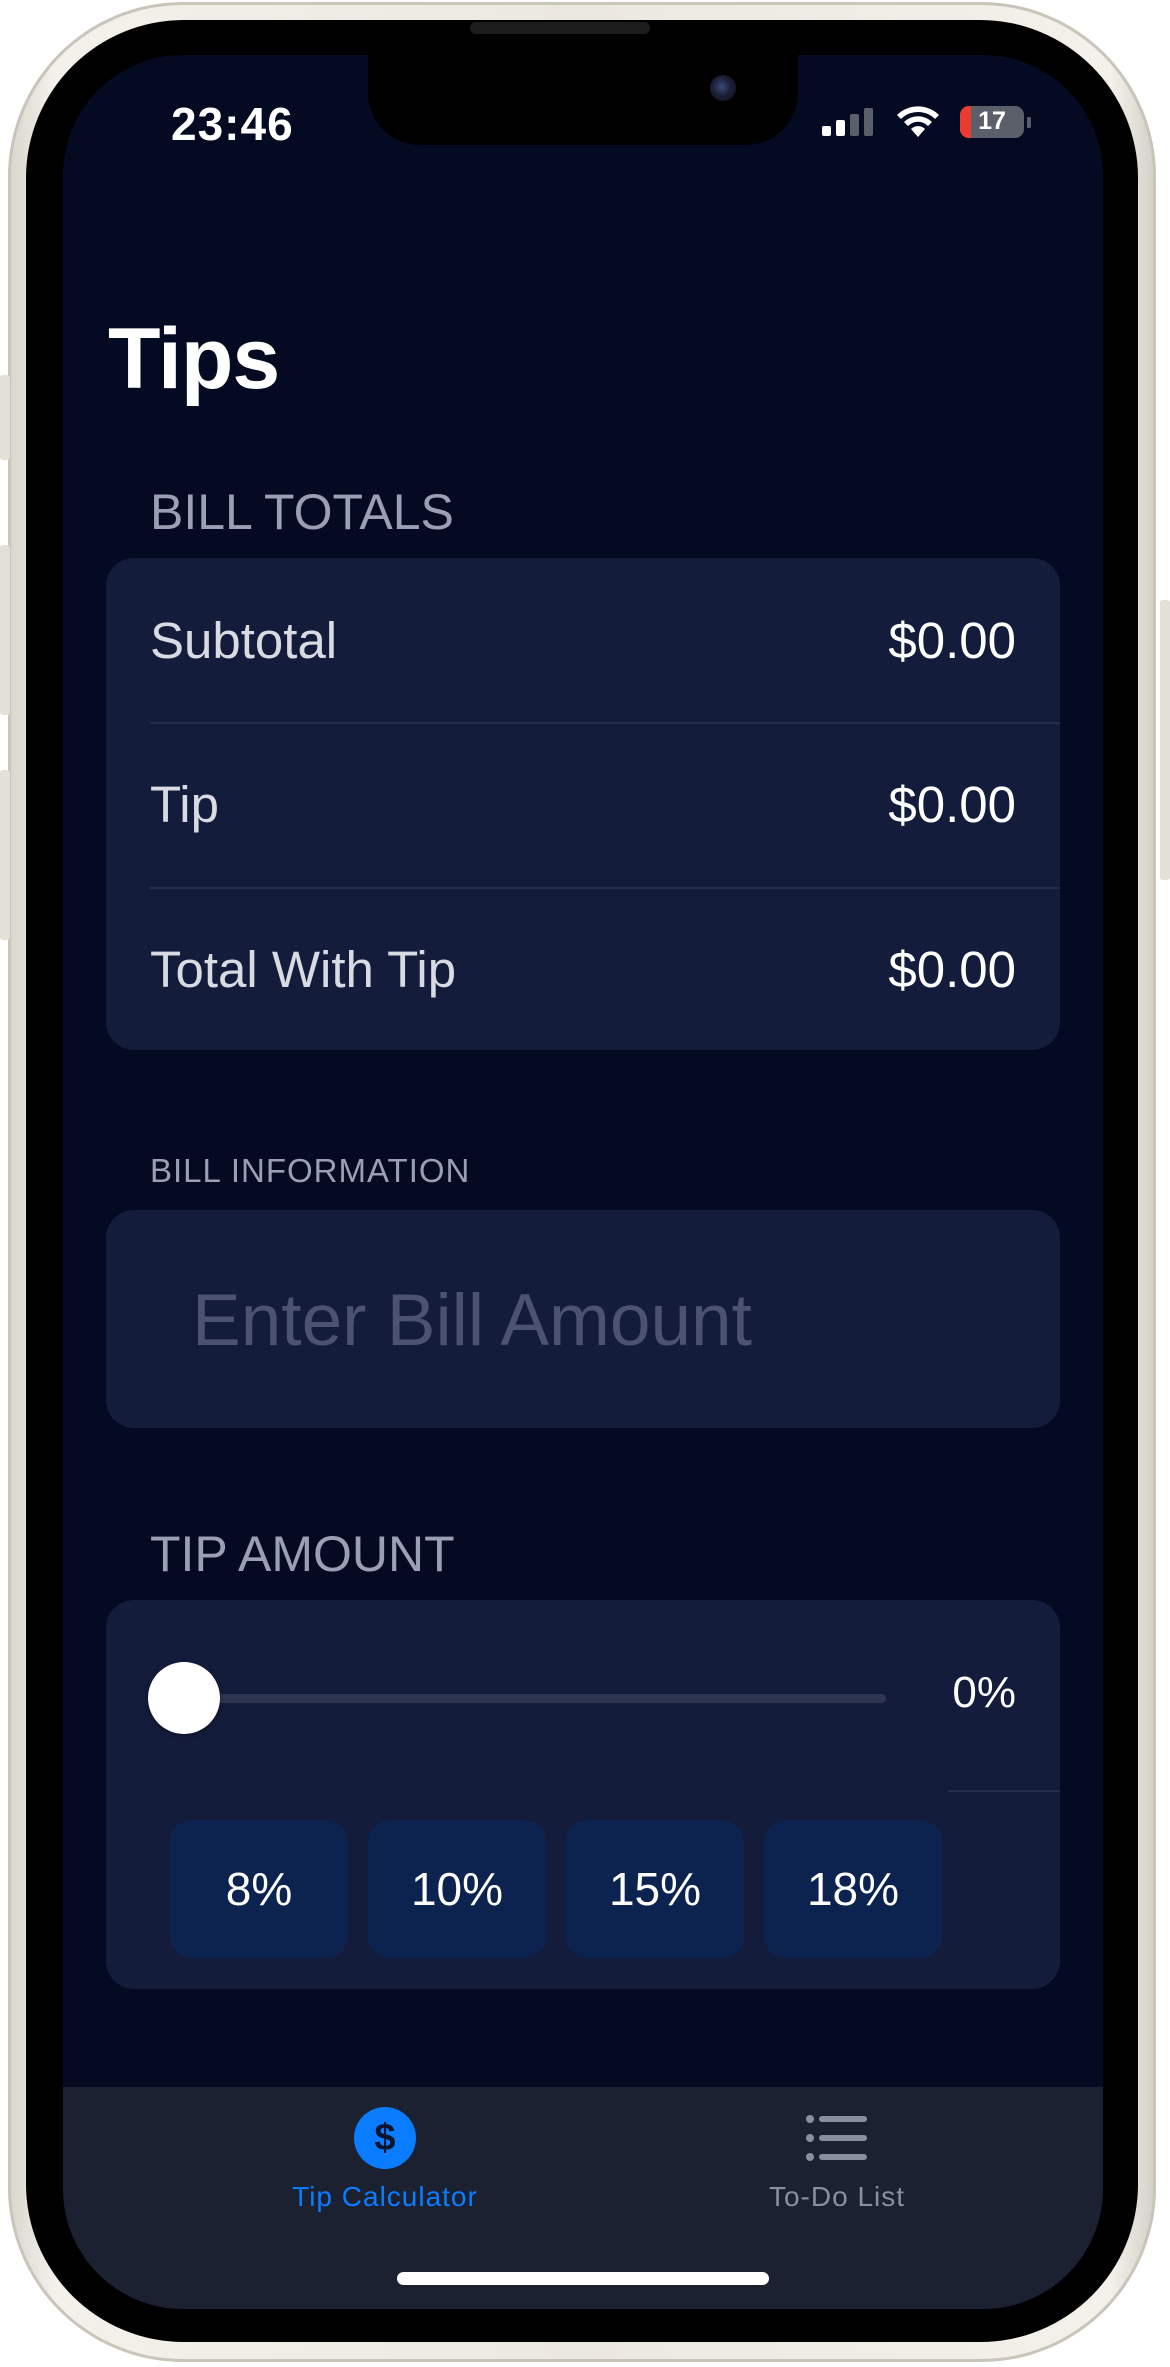 The height and width of the screenshot is (2367, 1170). I want to click on battery-cap, so click(1029, 122).